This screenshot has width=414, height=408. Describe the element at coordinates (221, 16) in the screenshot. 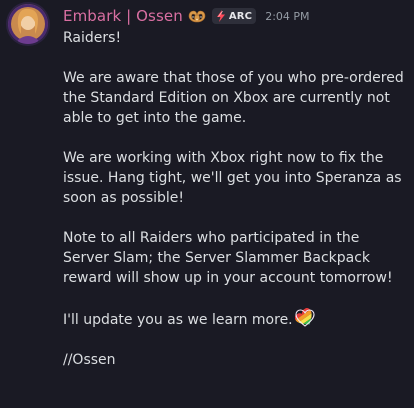

I see `lightning-bolt-icon` at that location.